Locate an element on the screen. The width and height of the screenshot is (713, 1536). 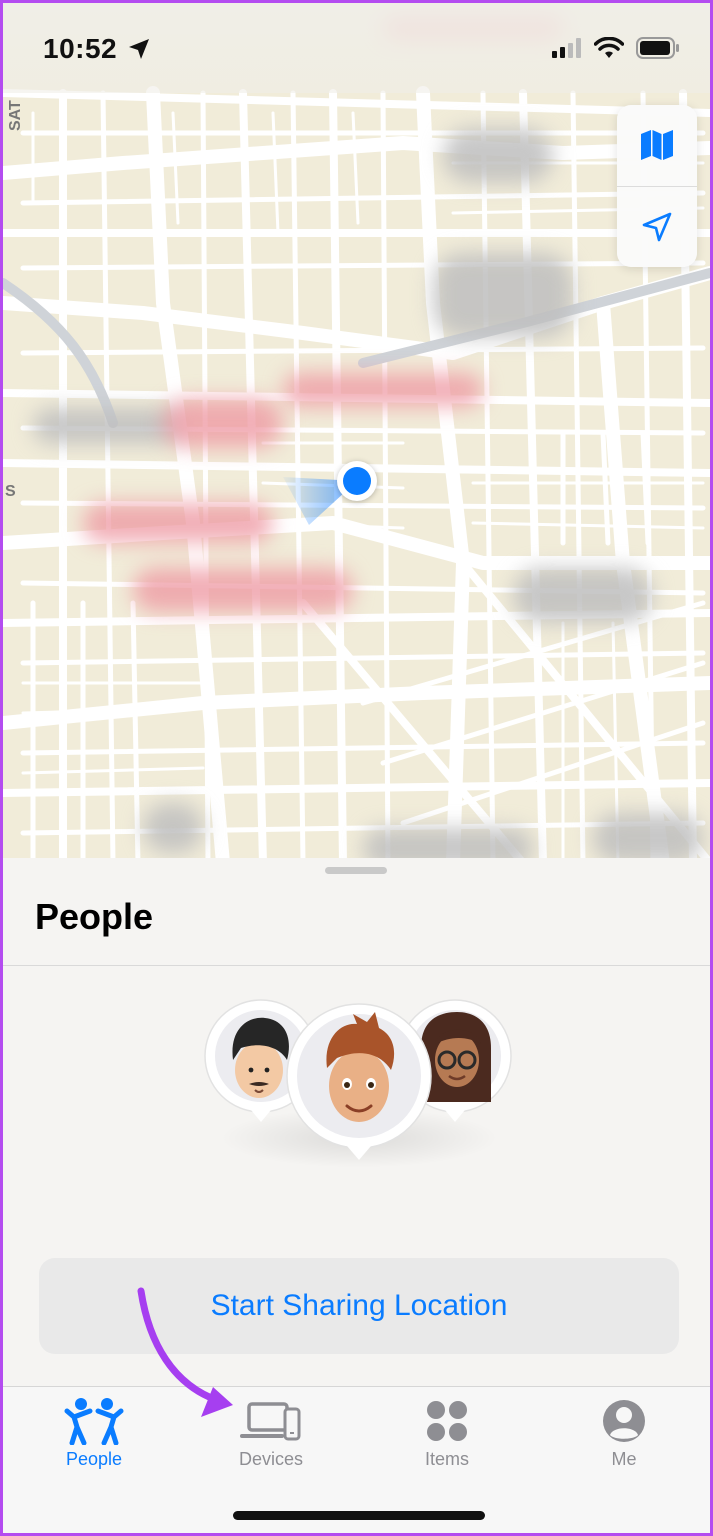
sheet-grabber is located at coordinates (356, 870).